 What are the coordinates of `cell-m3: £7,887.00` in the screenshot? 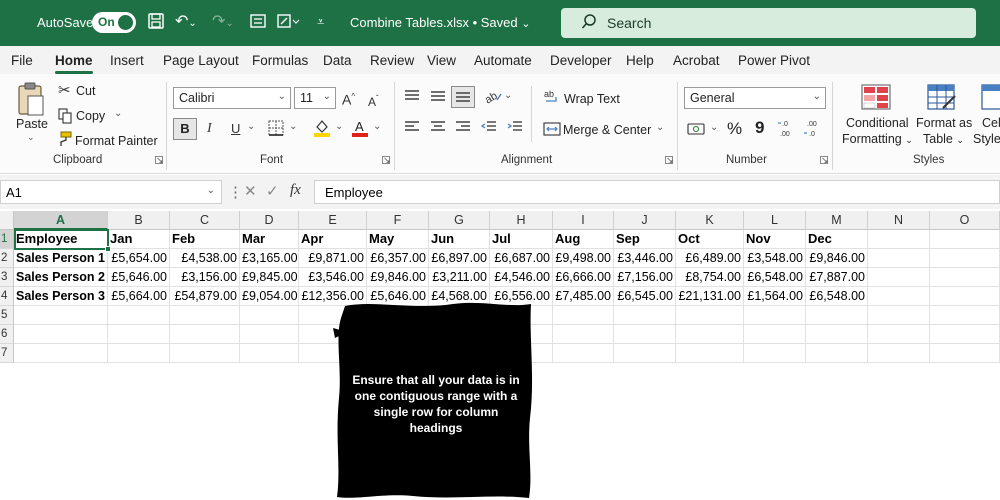 It's located at (837, 277).